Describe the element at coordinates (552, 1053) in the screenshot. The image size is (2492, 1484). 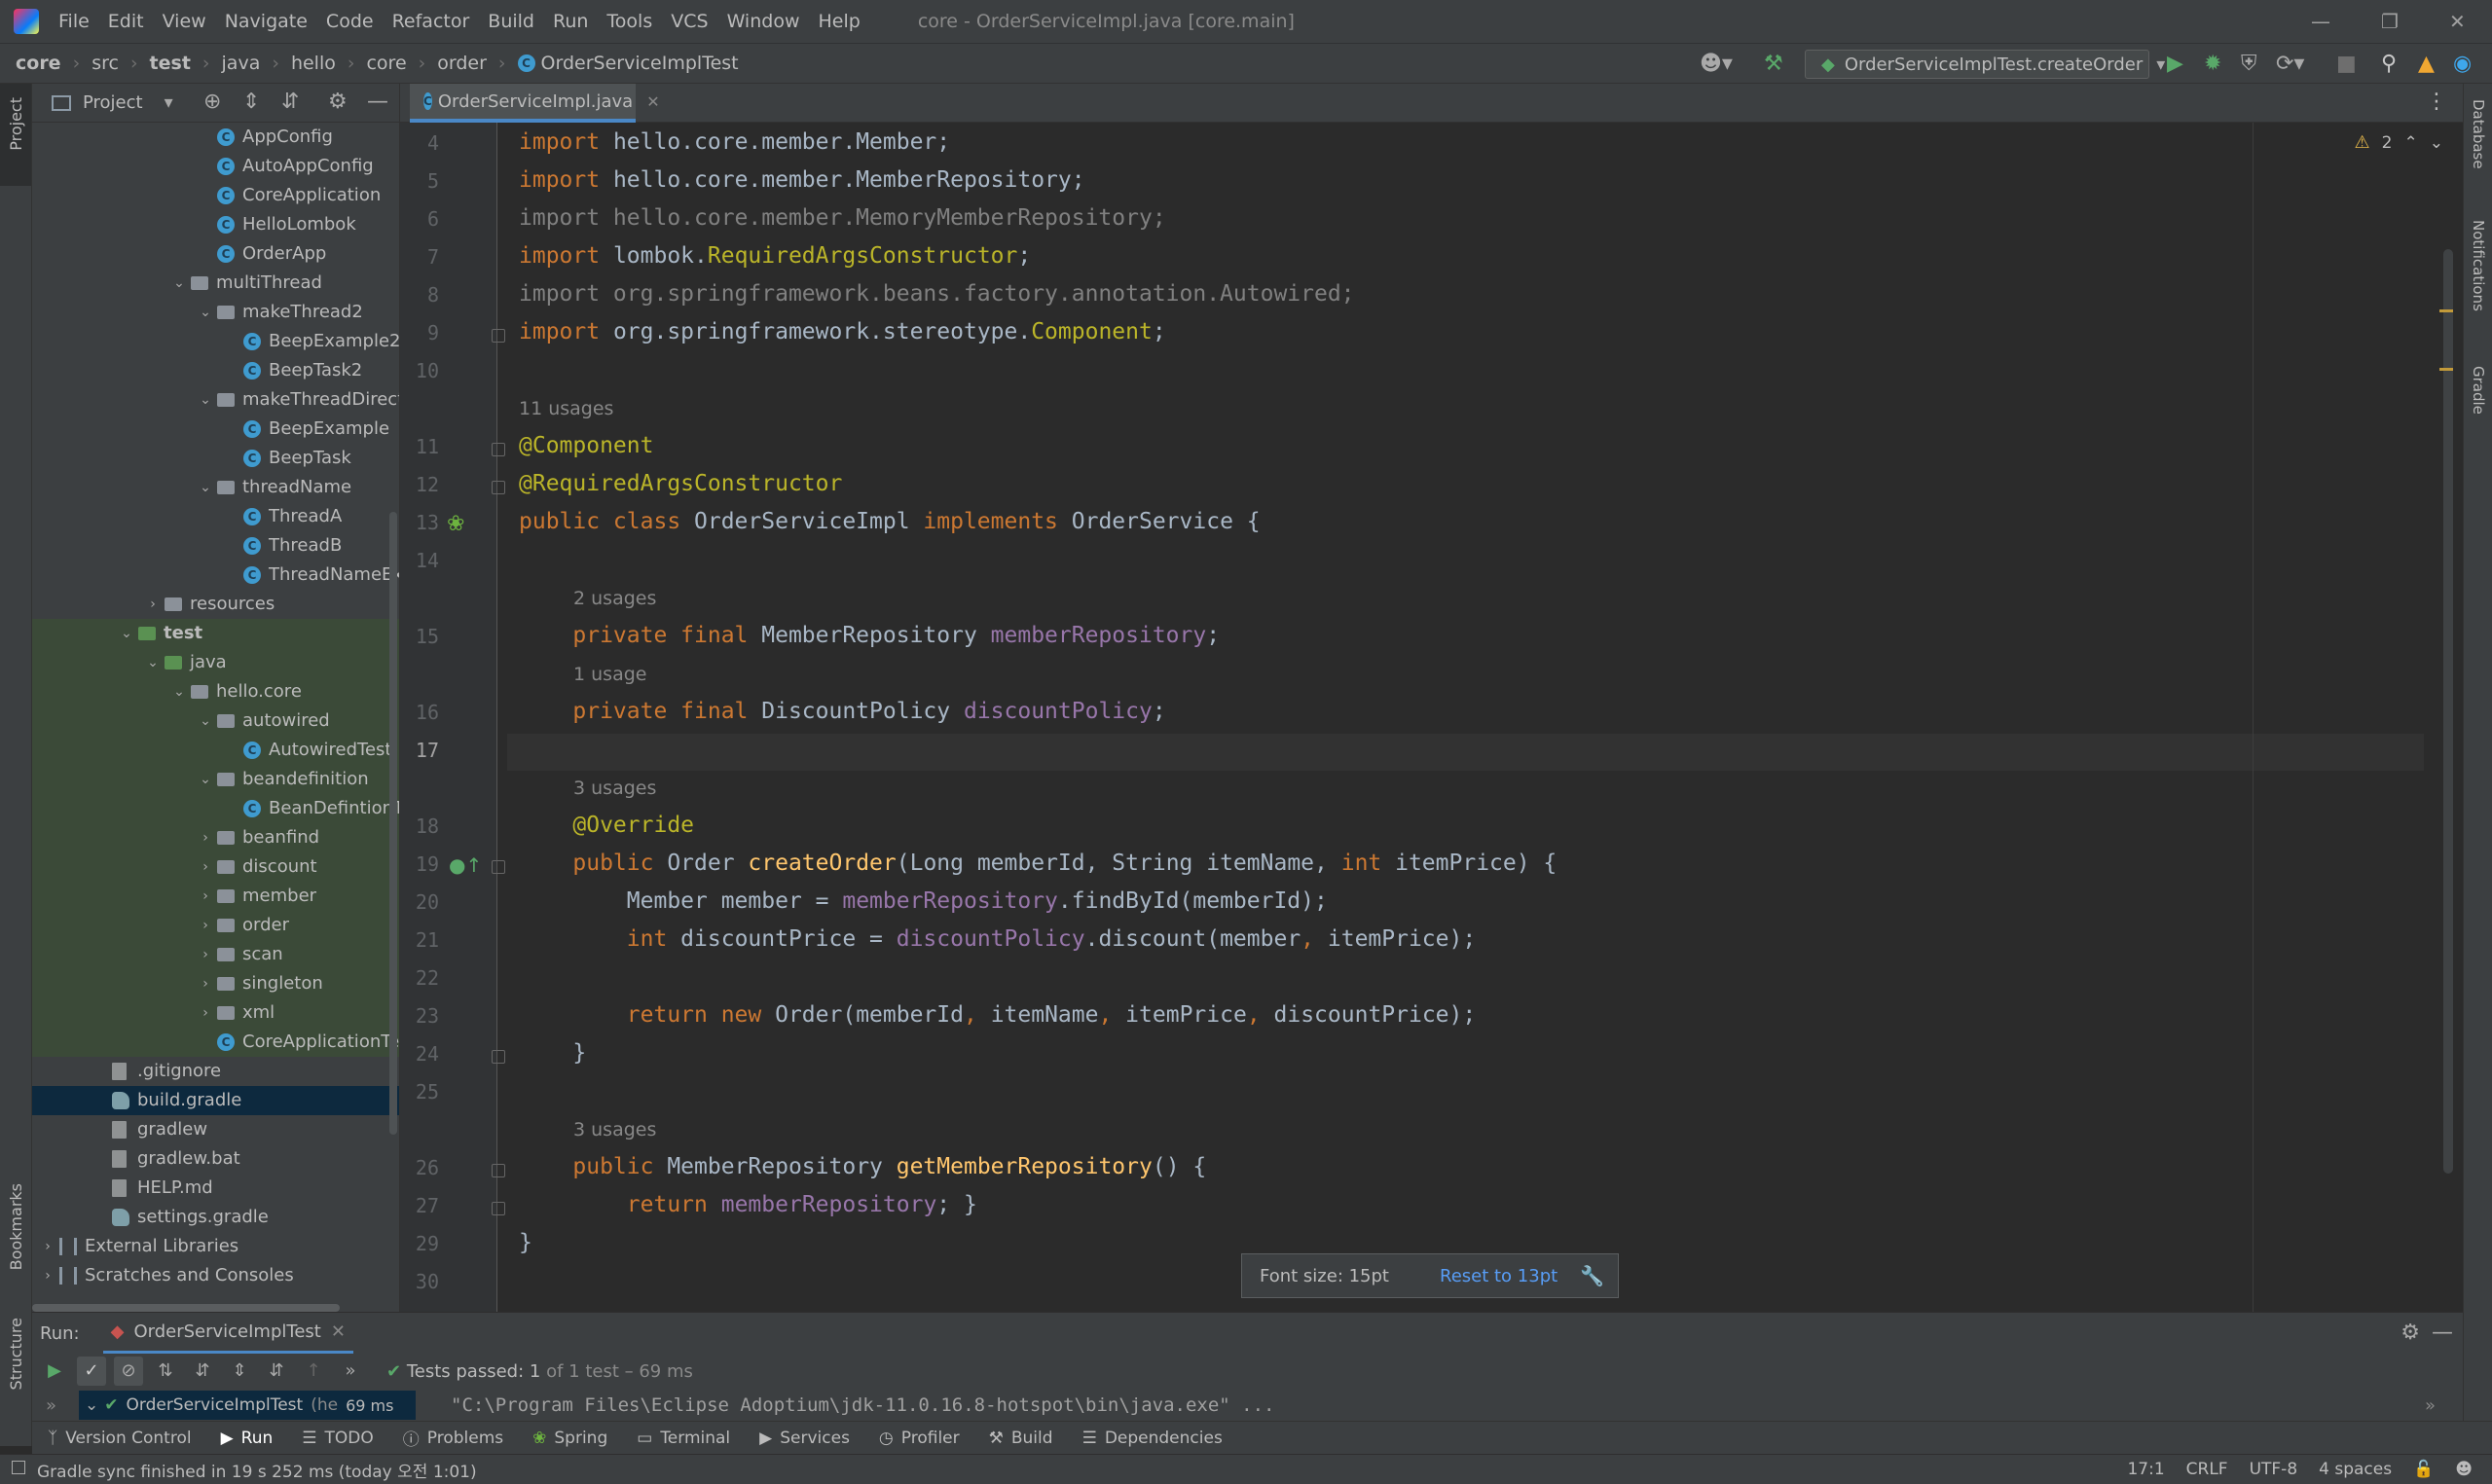
I see `code-line: }` at that location.